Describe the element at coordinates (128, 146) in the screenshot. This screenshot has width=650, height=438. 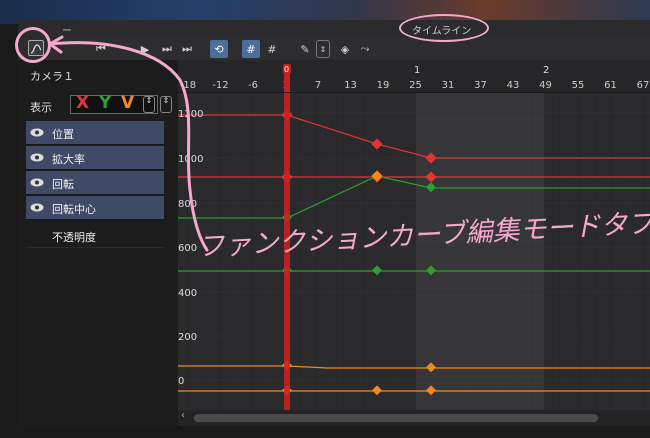
I see `annotation-arrow-line` at that location.